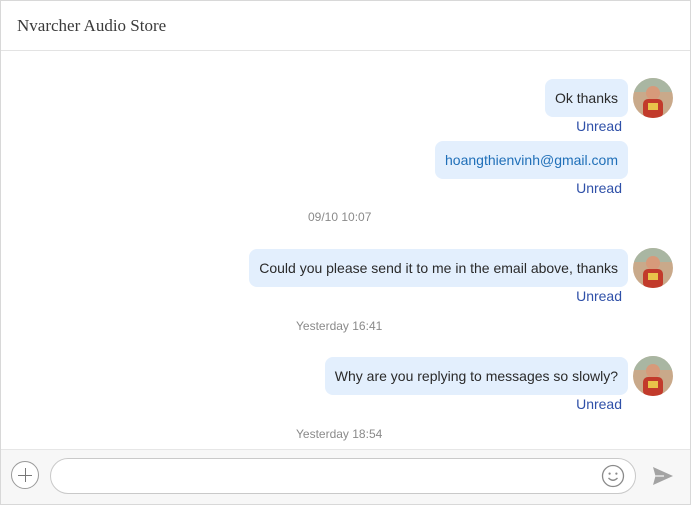  I want to click on message-composer, so click(345, 476).